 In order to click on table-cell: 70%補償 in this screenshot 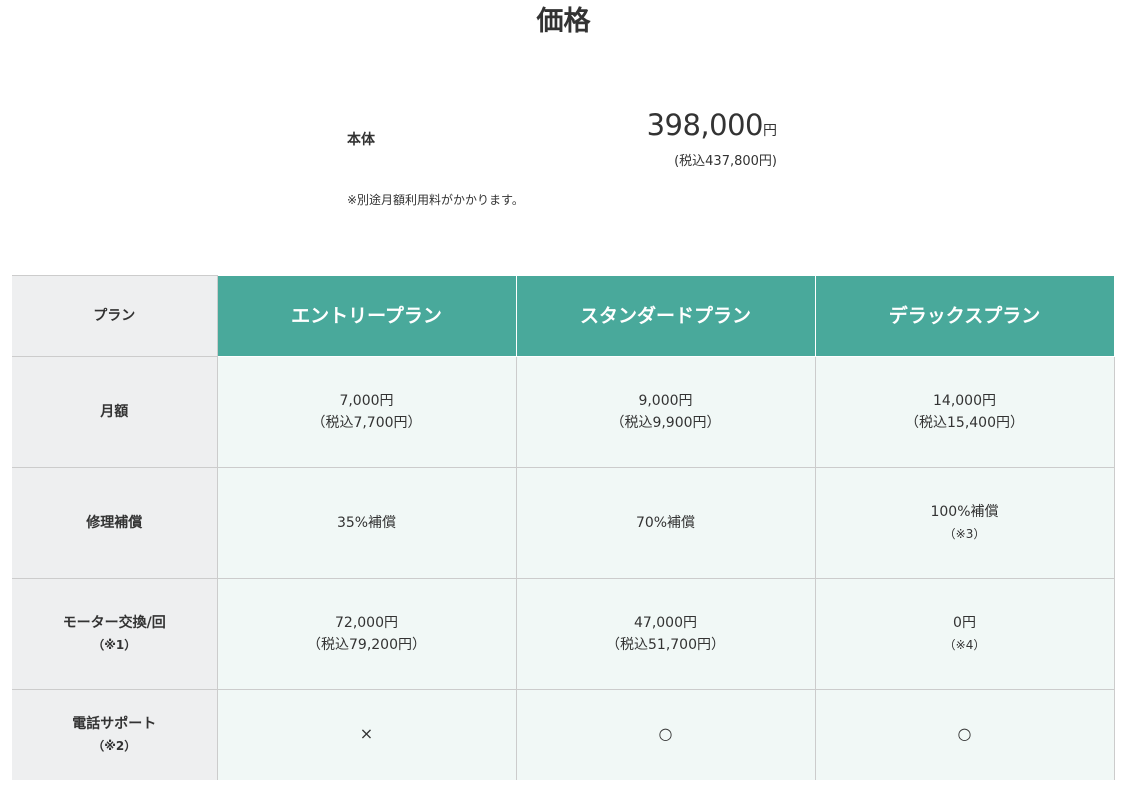, I will do `click(665, 523)`.